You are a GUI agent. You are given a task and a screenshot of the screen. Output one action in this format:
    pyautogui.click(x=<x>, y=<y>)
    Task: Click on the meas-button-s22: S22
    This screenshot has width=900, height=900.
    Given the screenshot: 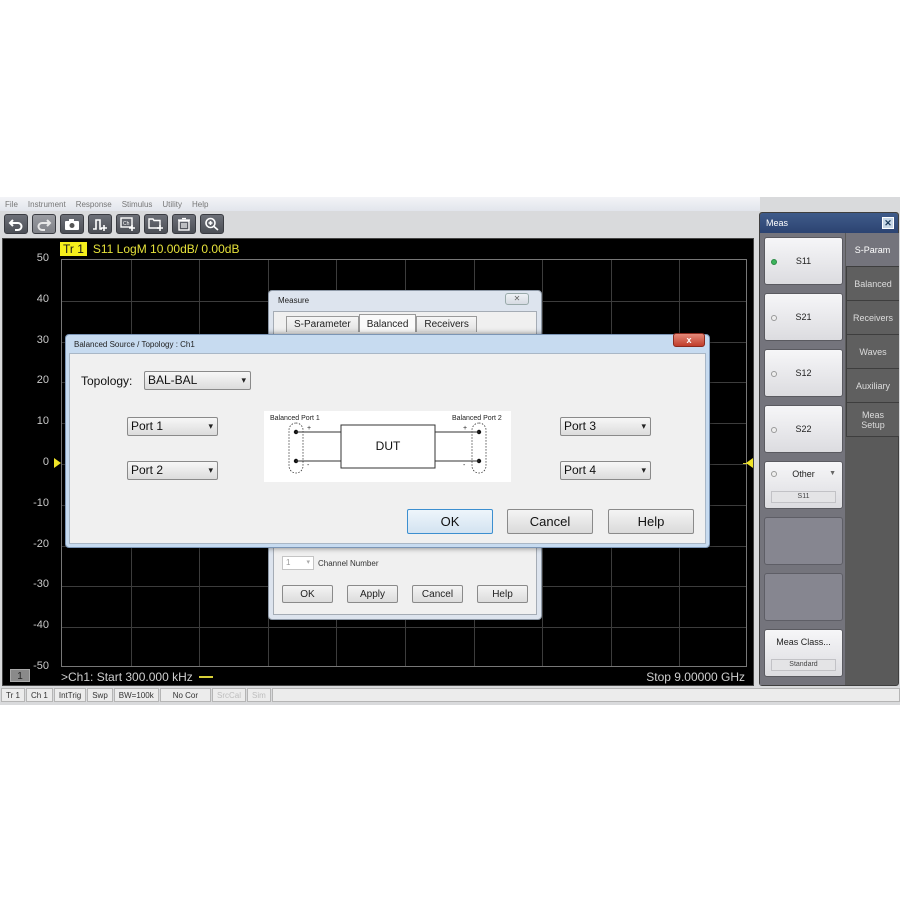 What is the action you would take?
    pyautogui.click(x=803, y=429)
    